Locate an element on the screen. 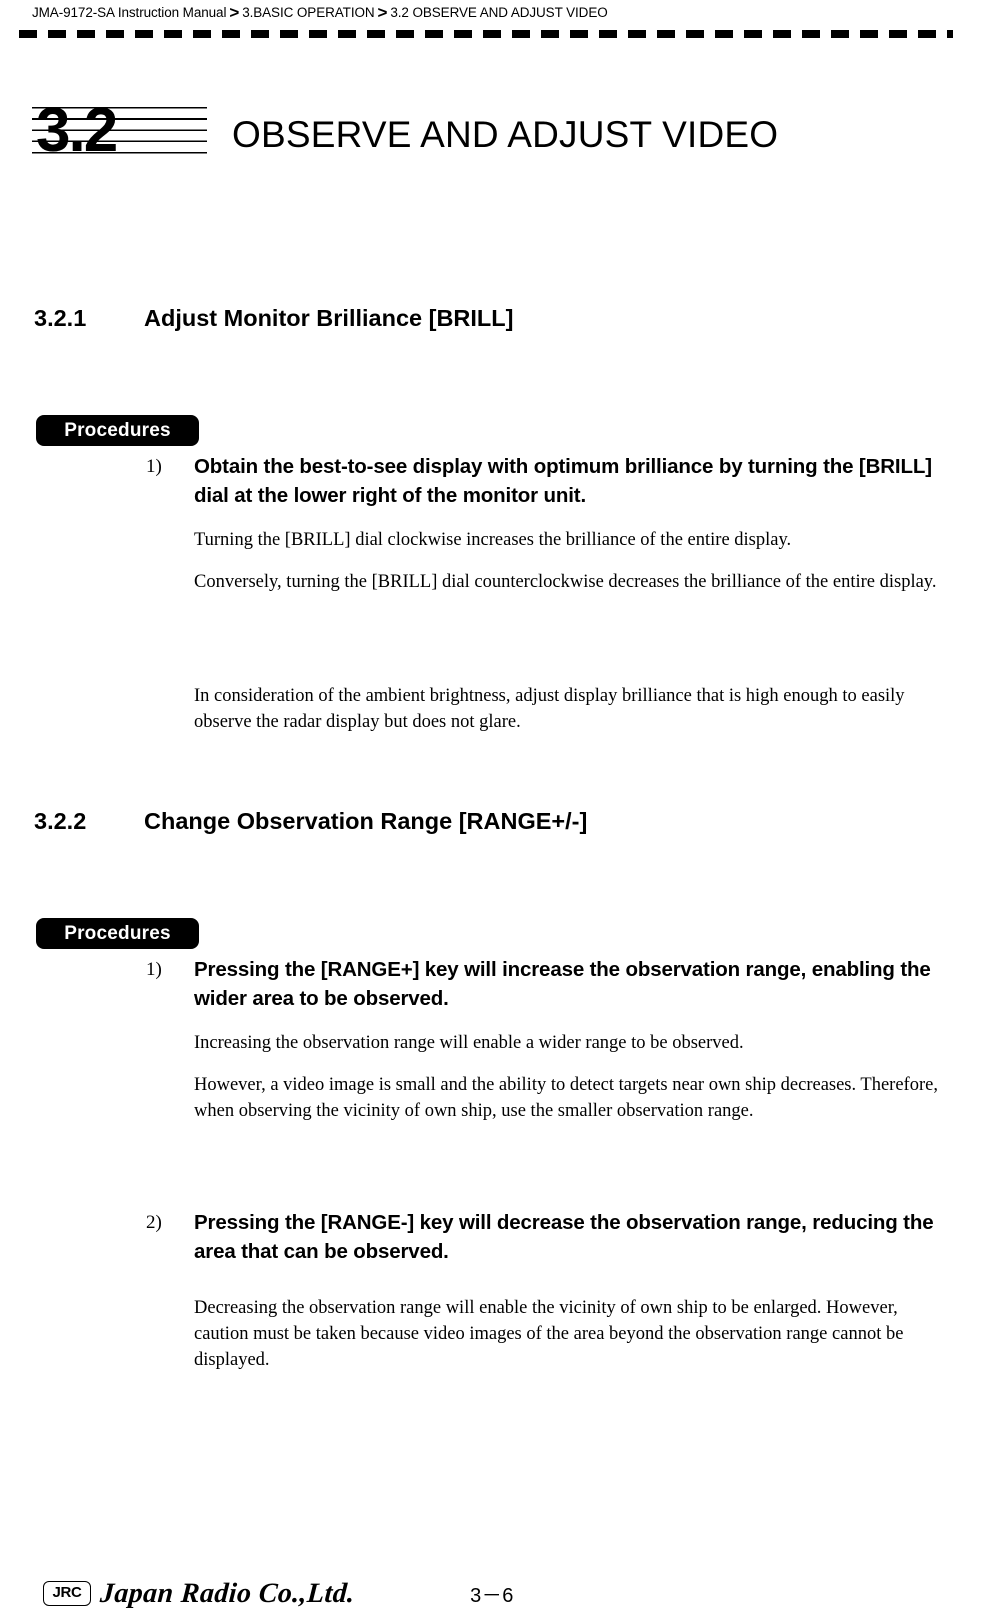  breadcrumb-manual: JMA-9172-SA Instruction Manual is located at coordinates (129, 12).